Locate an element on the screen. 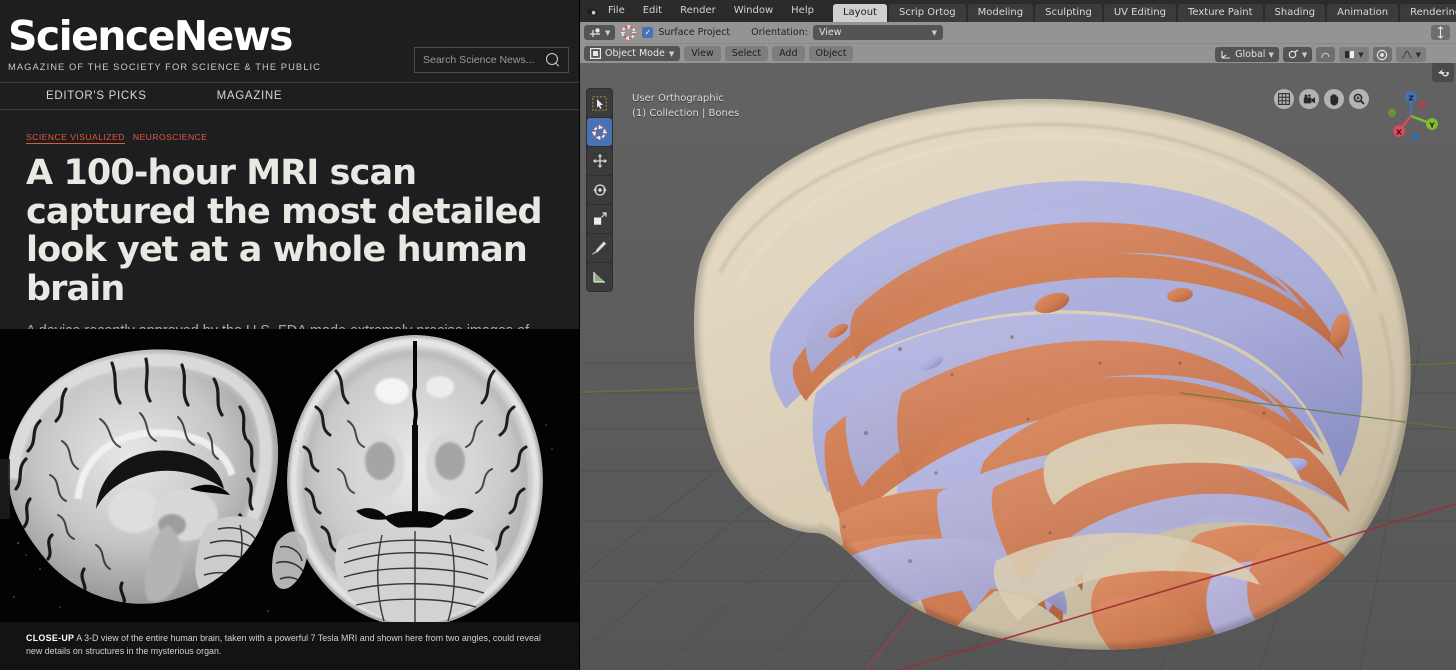 Image resolution: width=1456 pixels, height=670 pixels. scale-tool is located at coordinates (599, 219).